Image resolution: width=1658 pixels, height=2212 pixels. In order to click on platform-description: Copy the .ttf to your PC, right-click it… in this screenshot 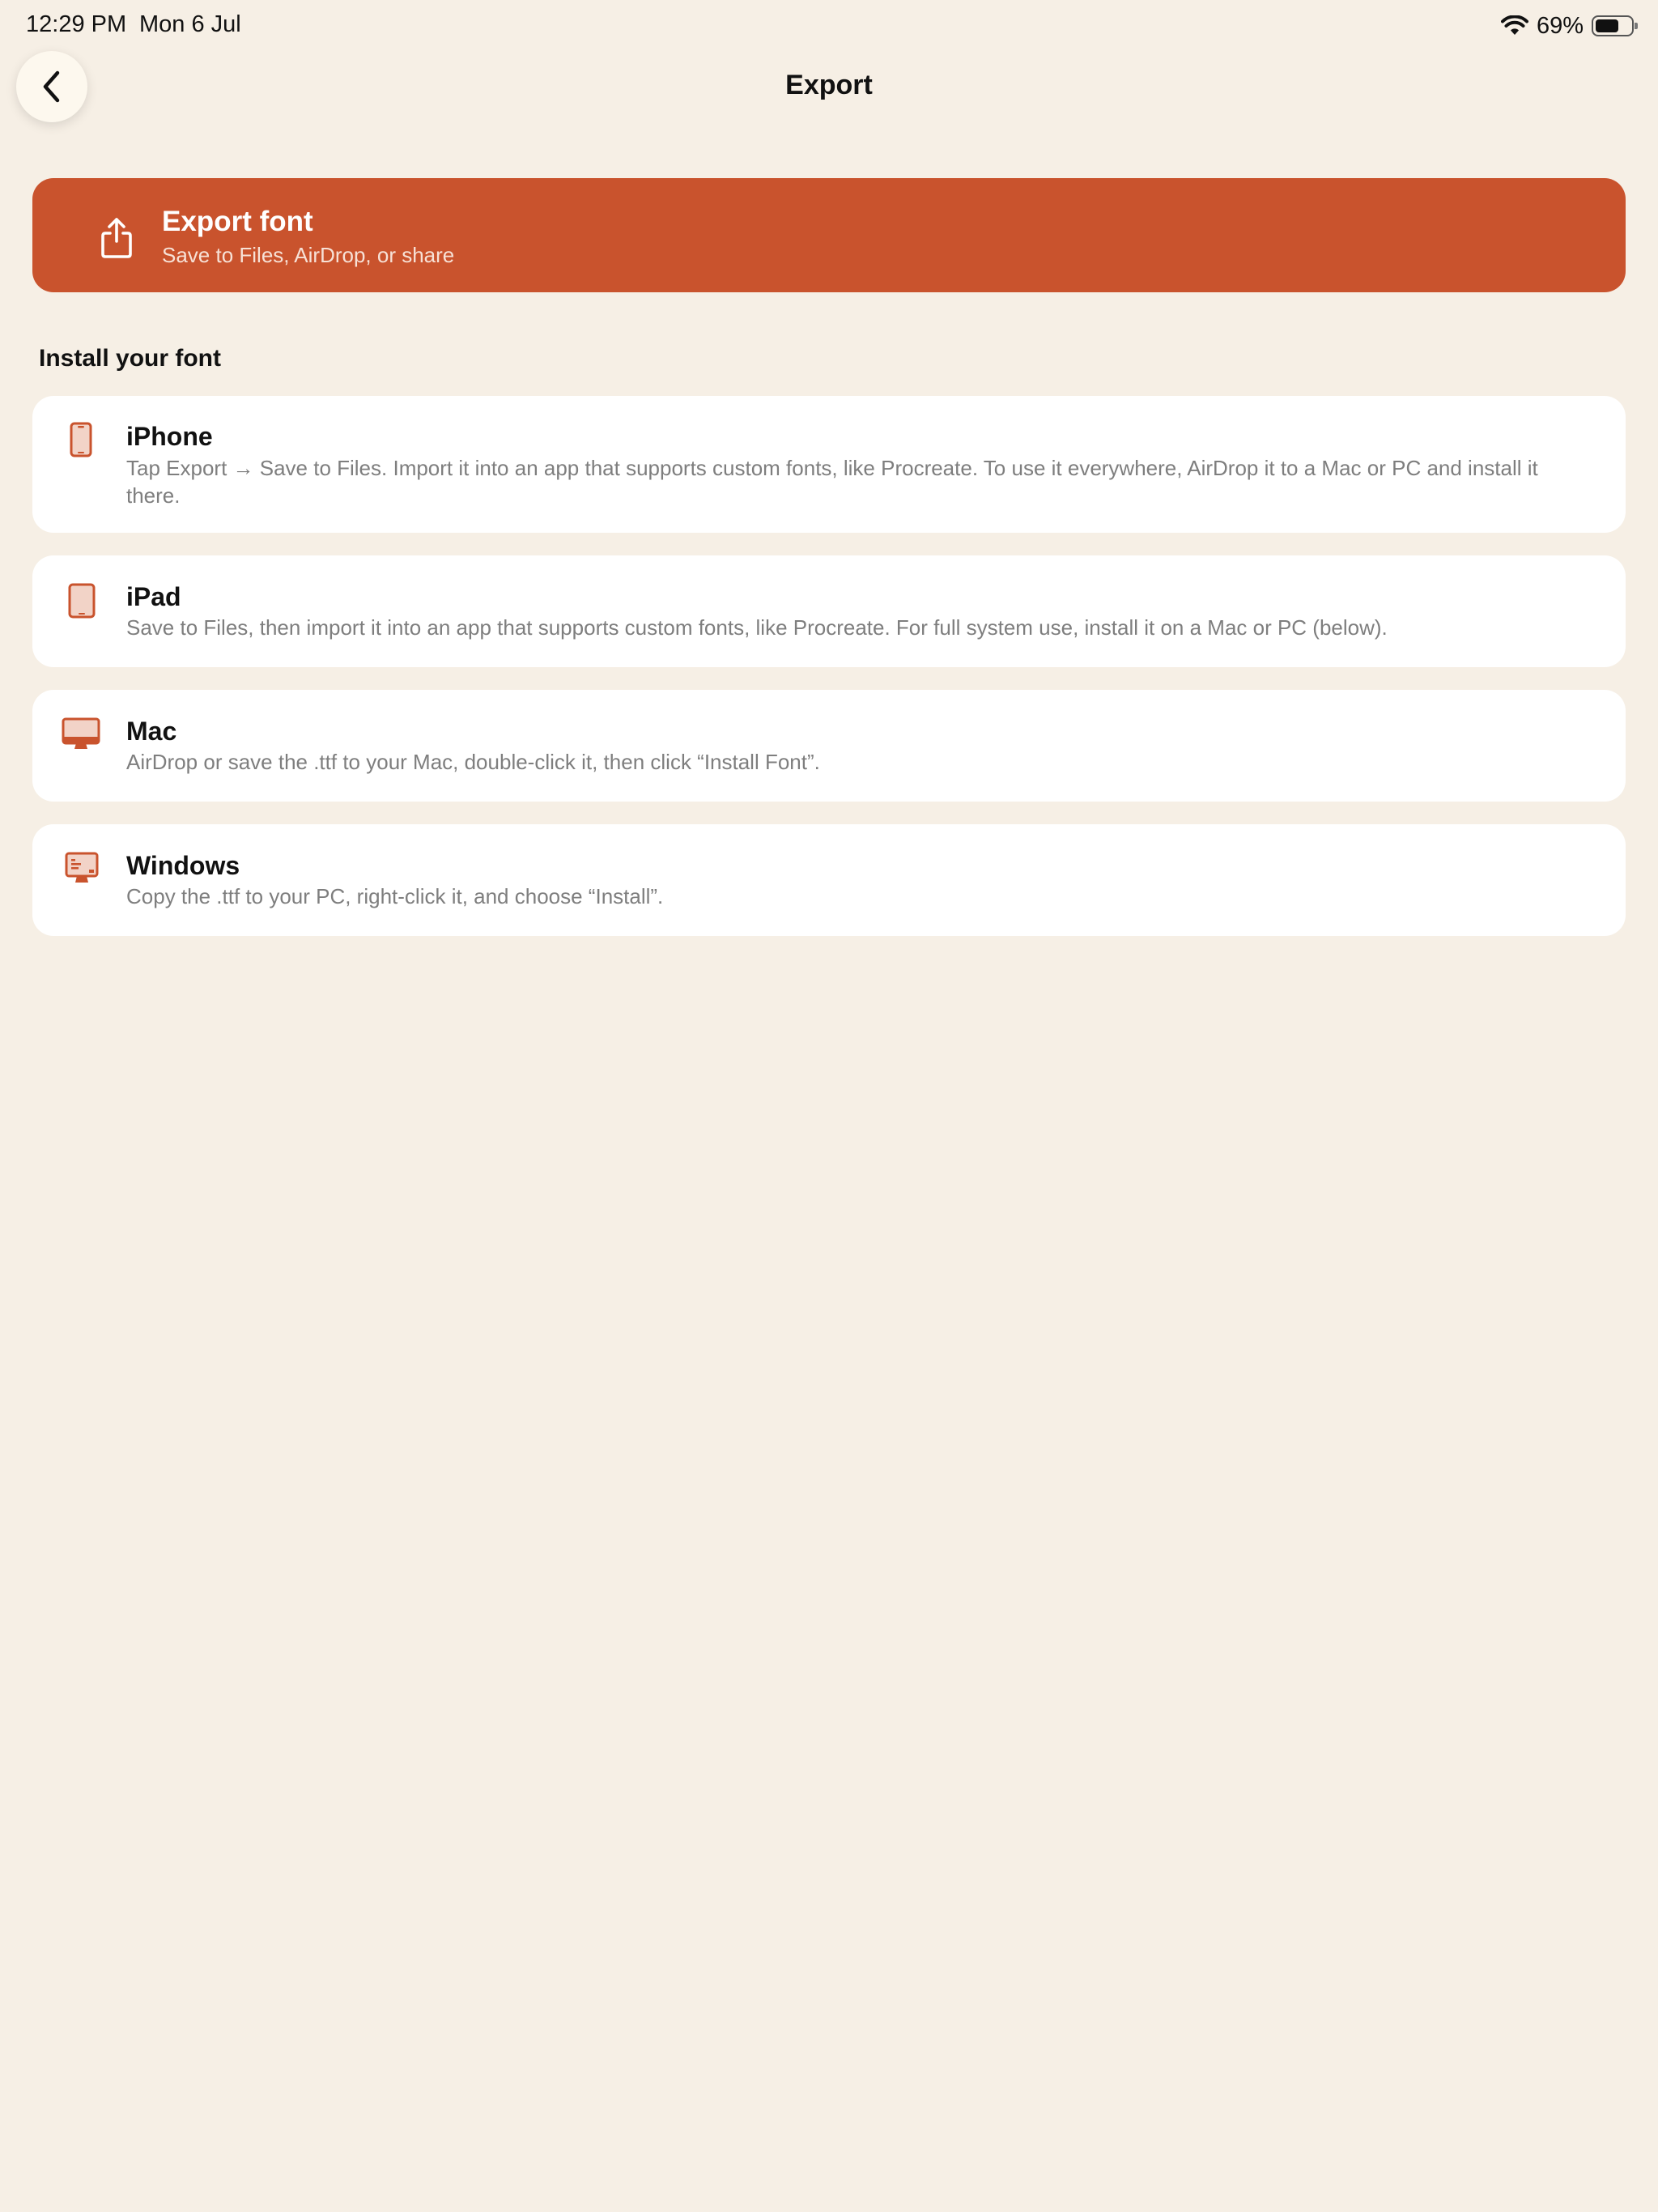, I will do `click(395, 896)`.